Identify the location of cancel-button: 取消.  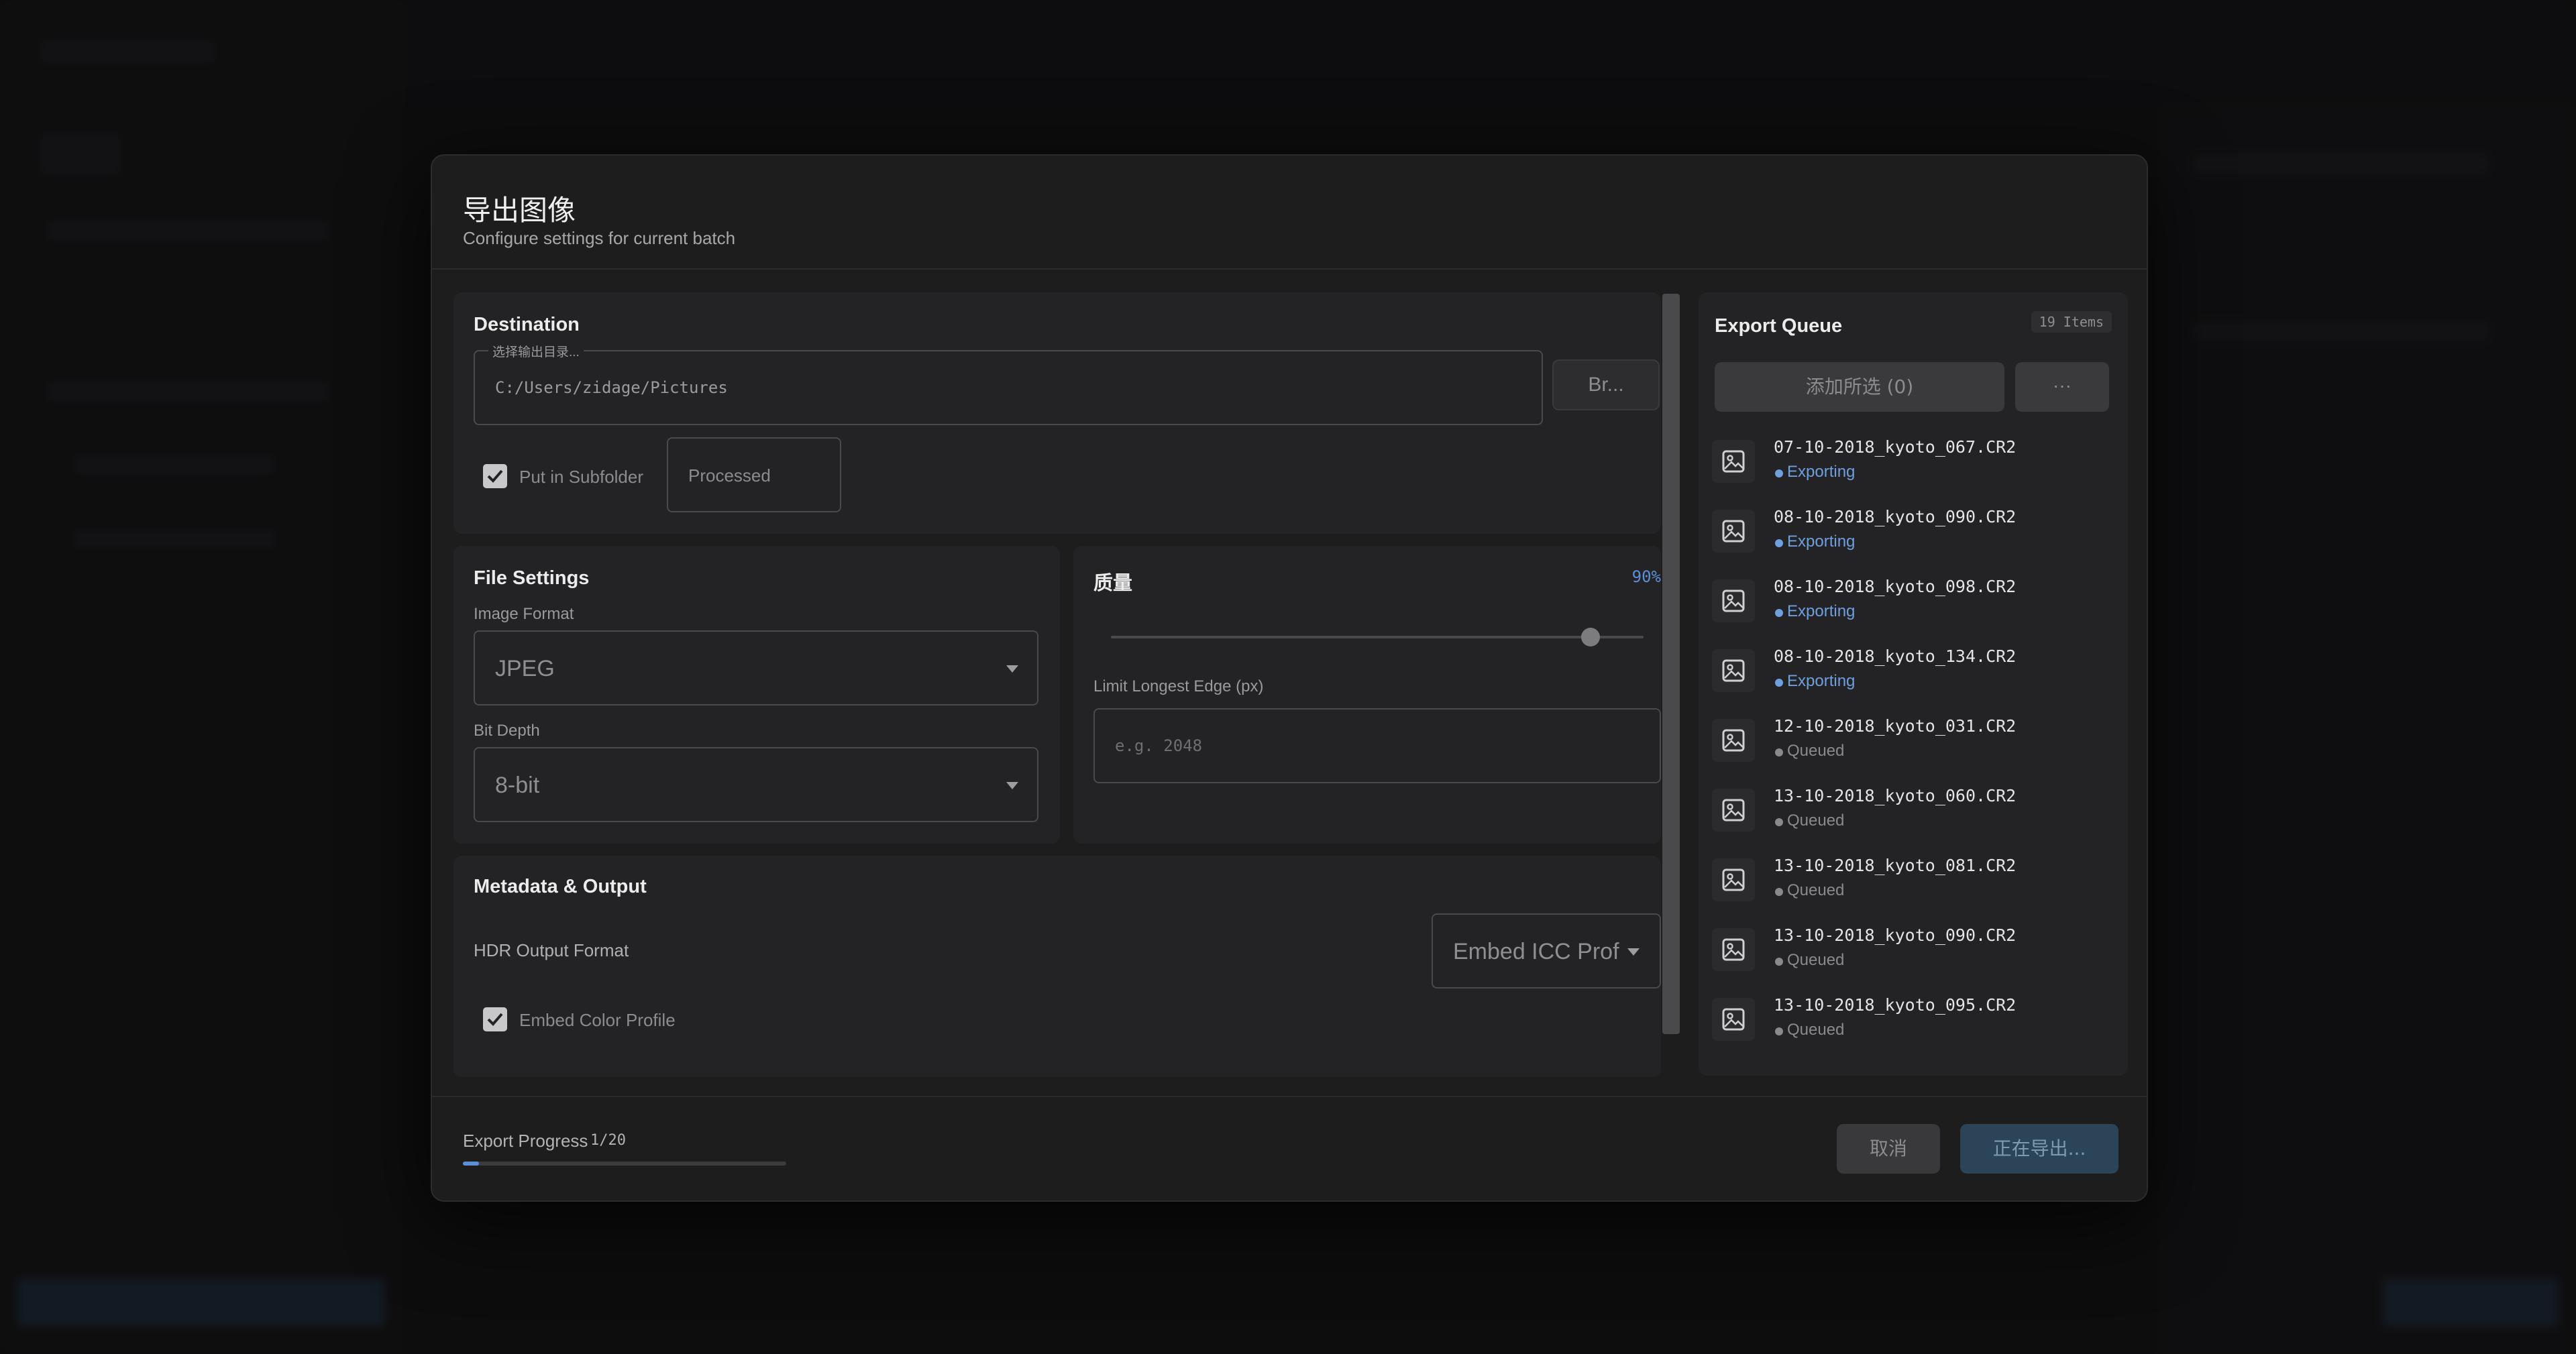
(1888, 1149).